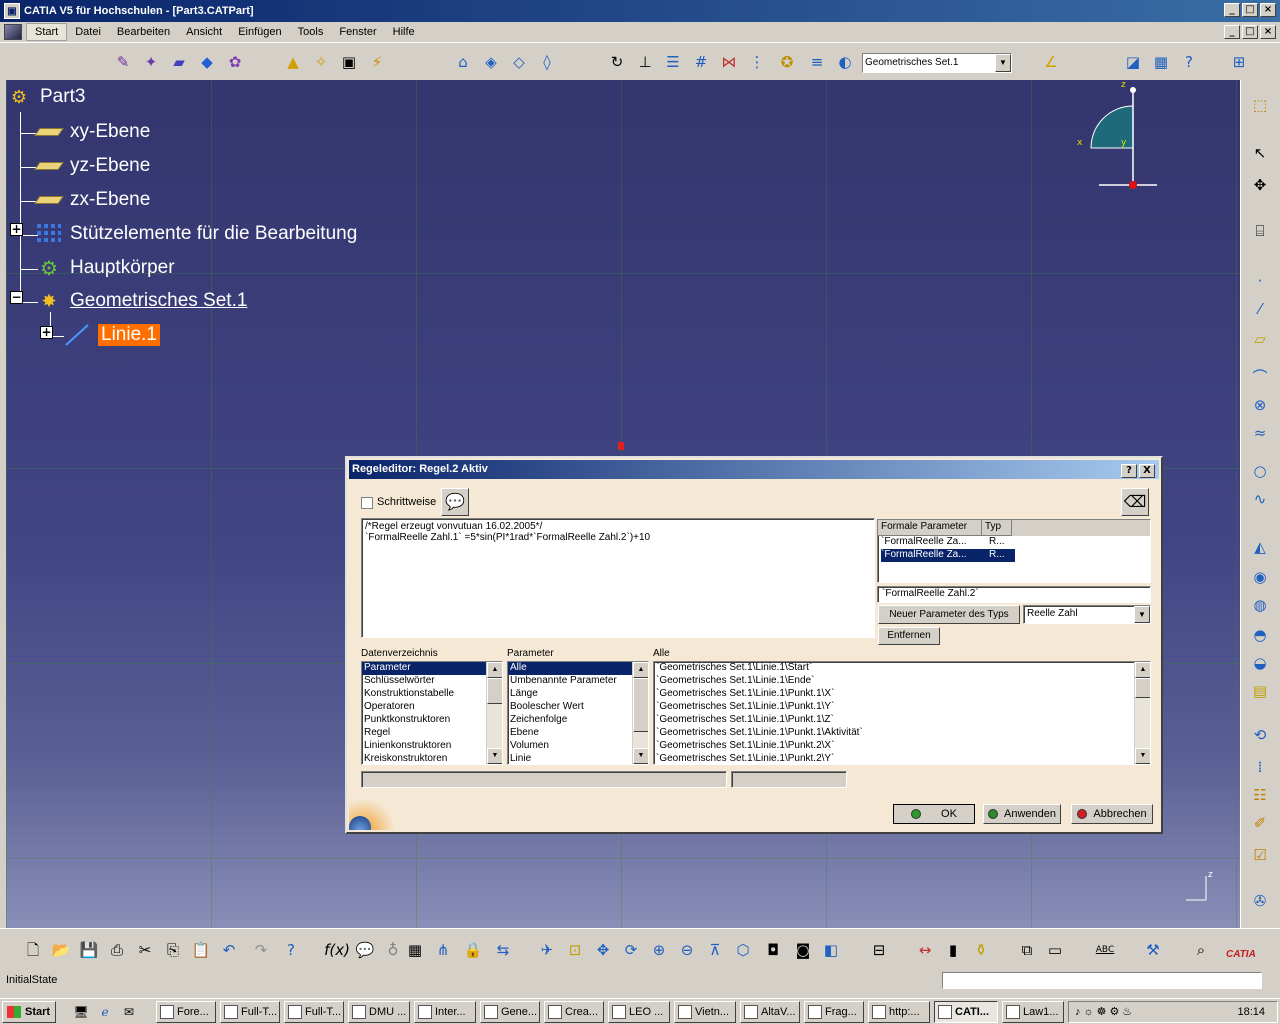 The width and height of the screenshot is (1280, 1024). What do you see at coordinates (112, 335) in the screenshot?
I see `tree-item-line1: Linie.1` at bounding box center [112, 335].